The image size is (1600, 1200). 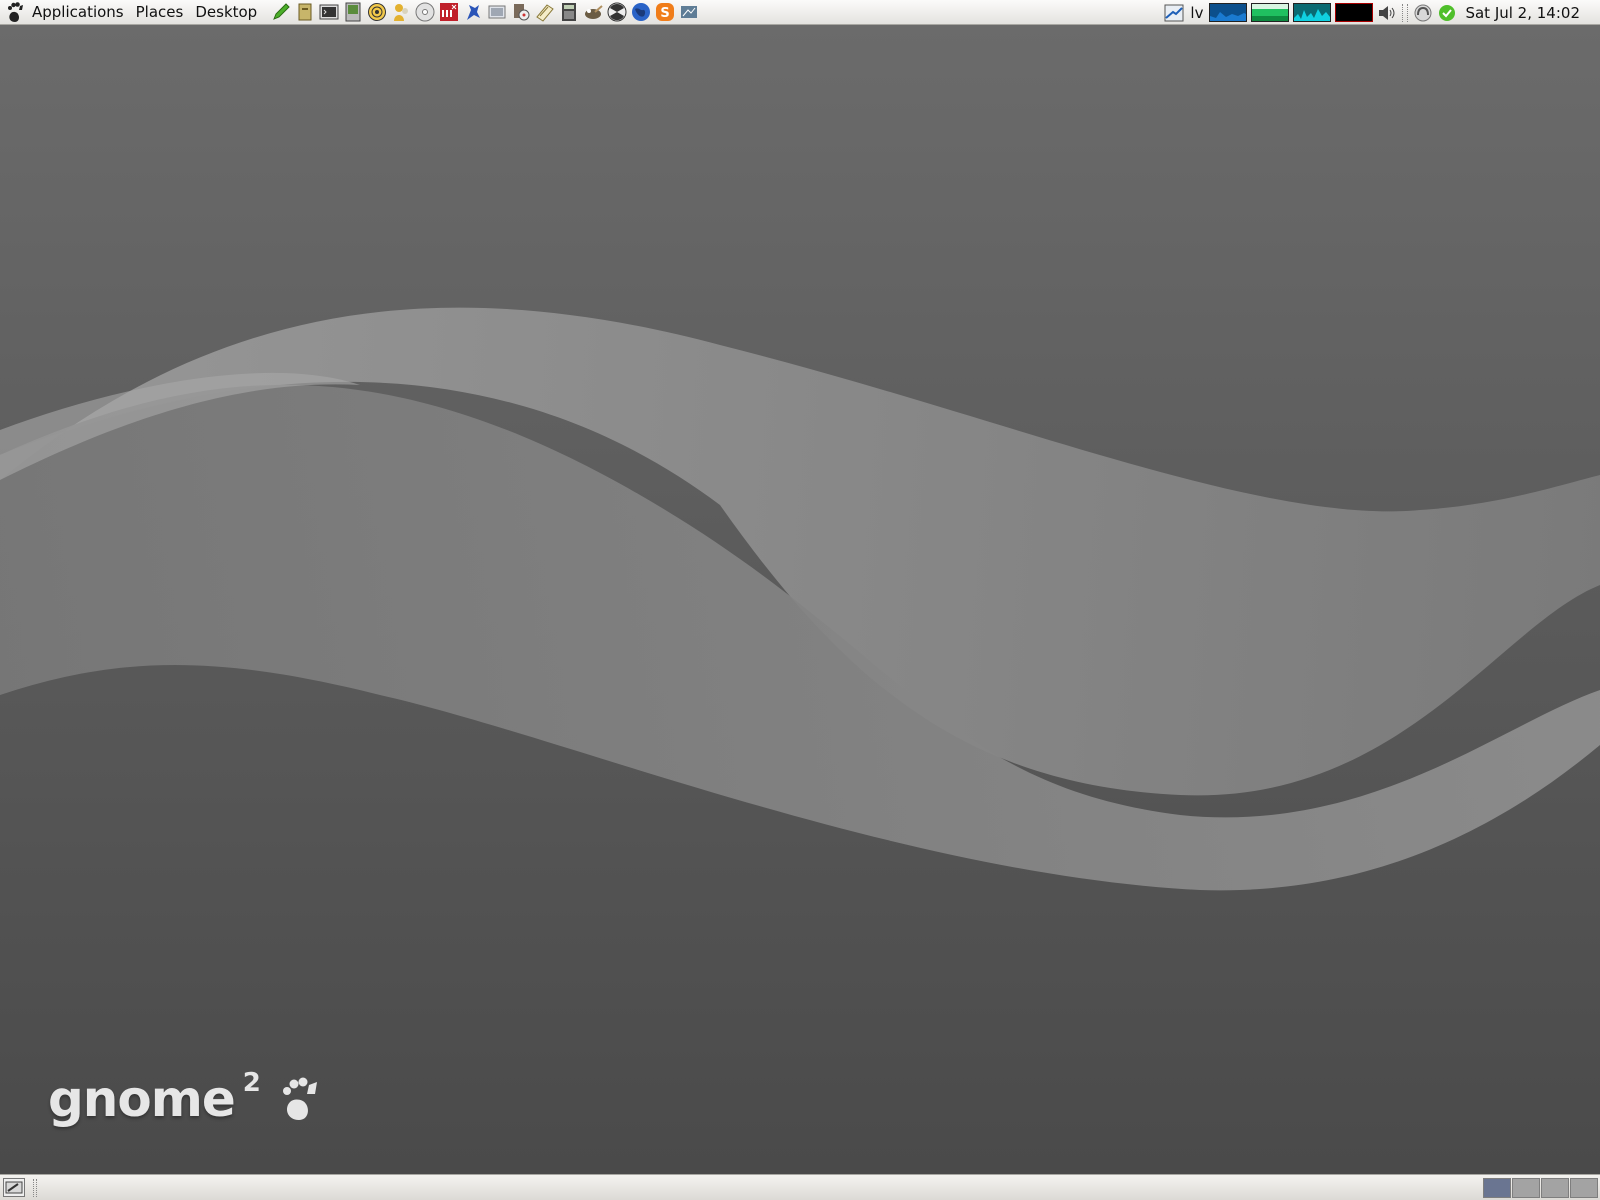 I want to click on applications-menu: Applications, so click(x=78, y=12).